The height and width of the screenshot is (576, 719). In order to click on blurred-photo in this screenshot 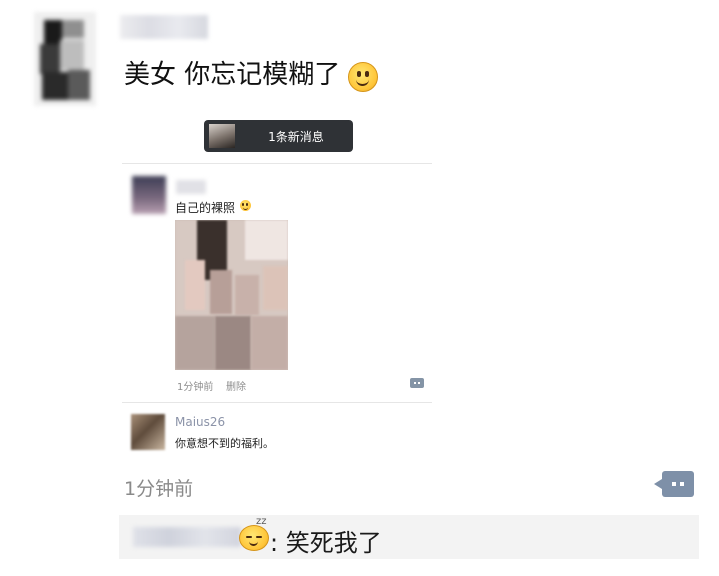, I will do `click(231, 295)`.